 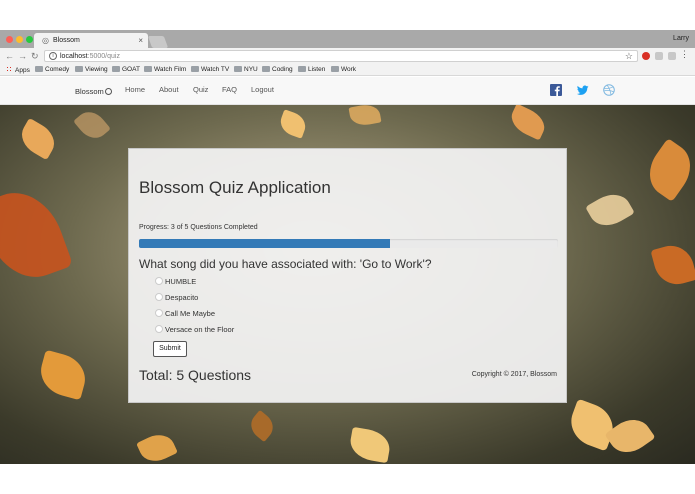 What do you see at coordinates (9, 39) in the screenshot?
I see `close-window-icon` at bounding box center [9, 39].